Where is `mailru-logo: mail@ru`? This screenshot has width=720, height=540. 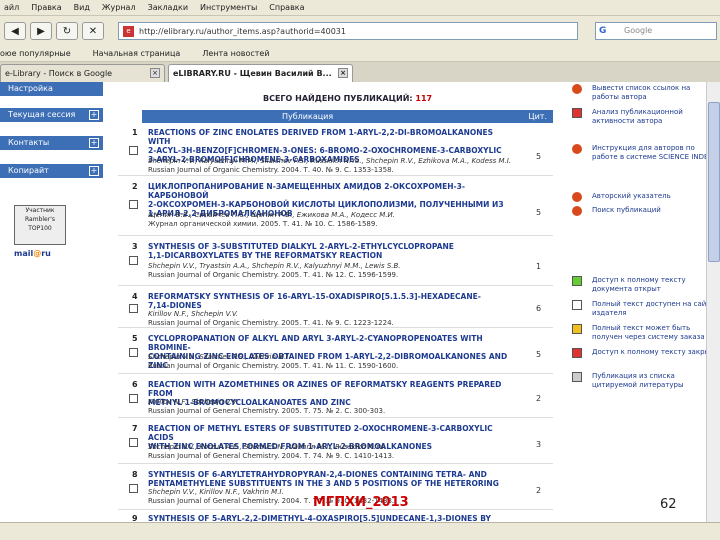 mailru-logo: mail@ru is located at coordinates (40, 255).